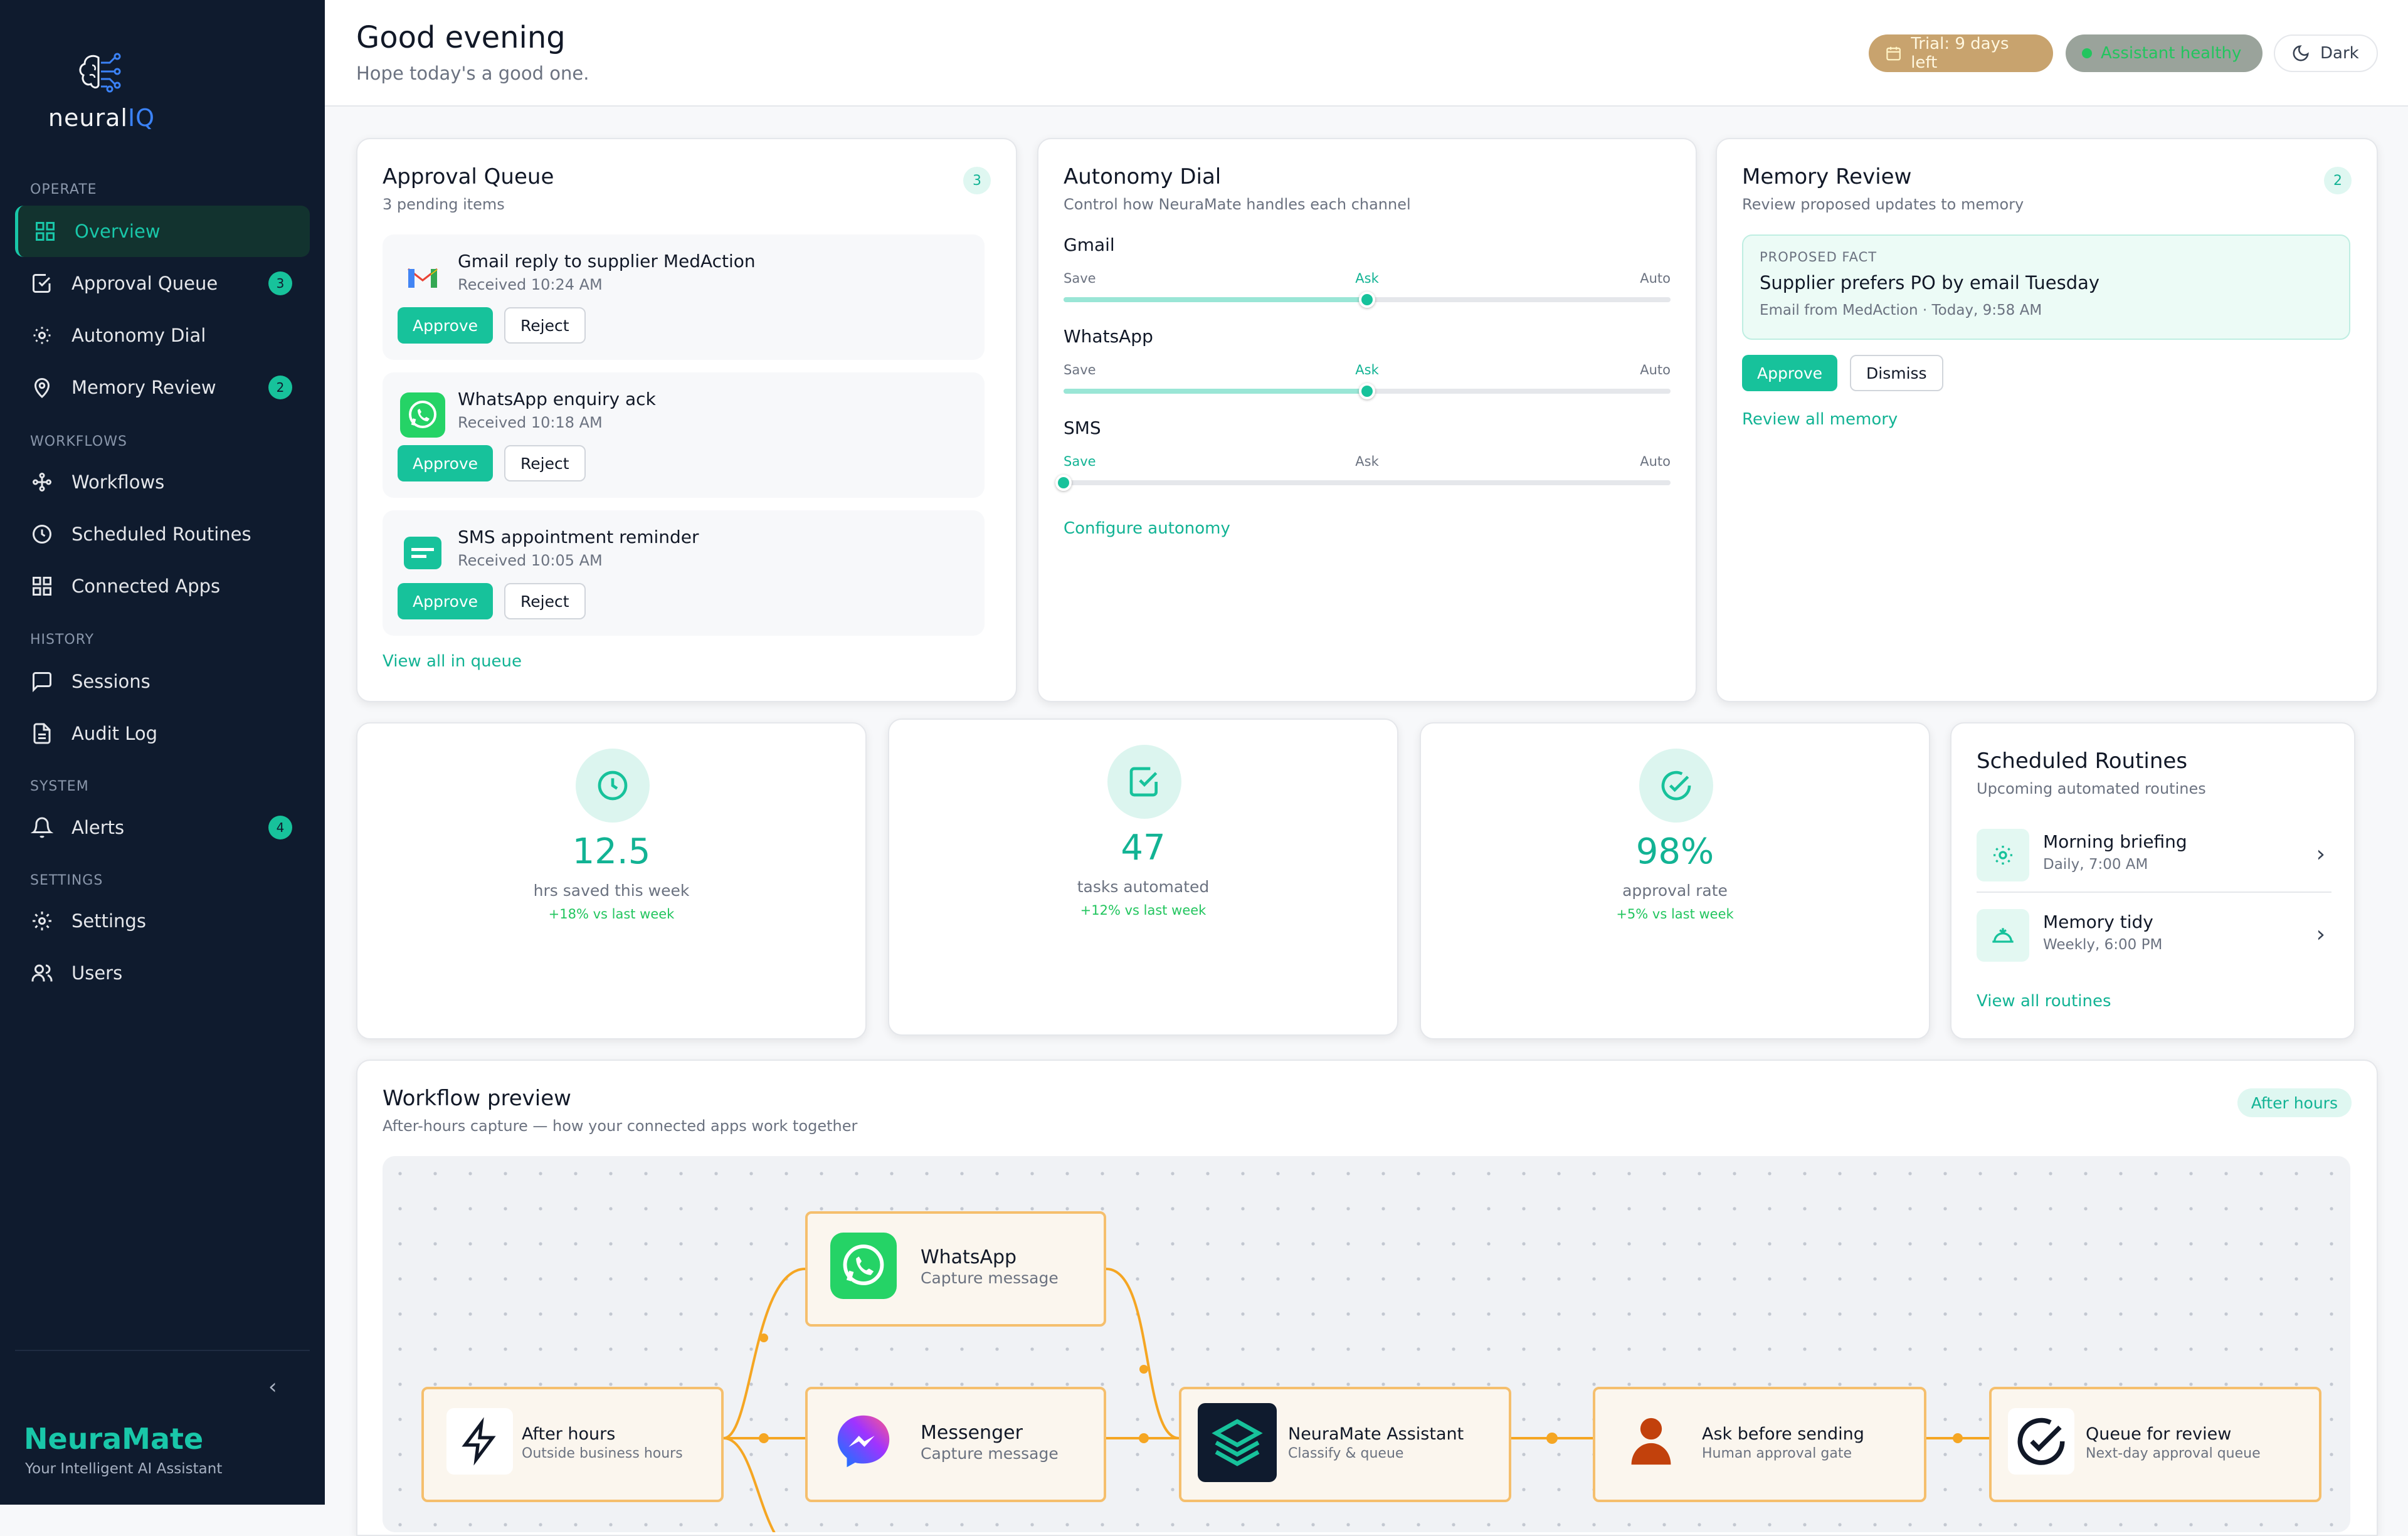  I want to click on chevron-left-icon: ‹, so click(272, 1386).